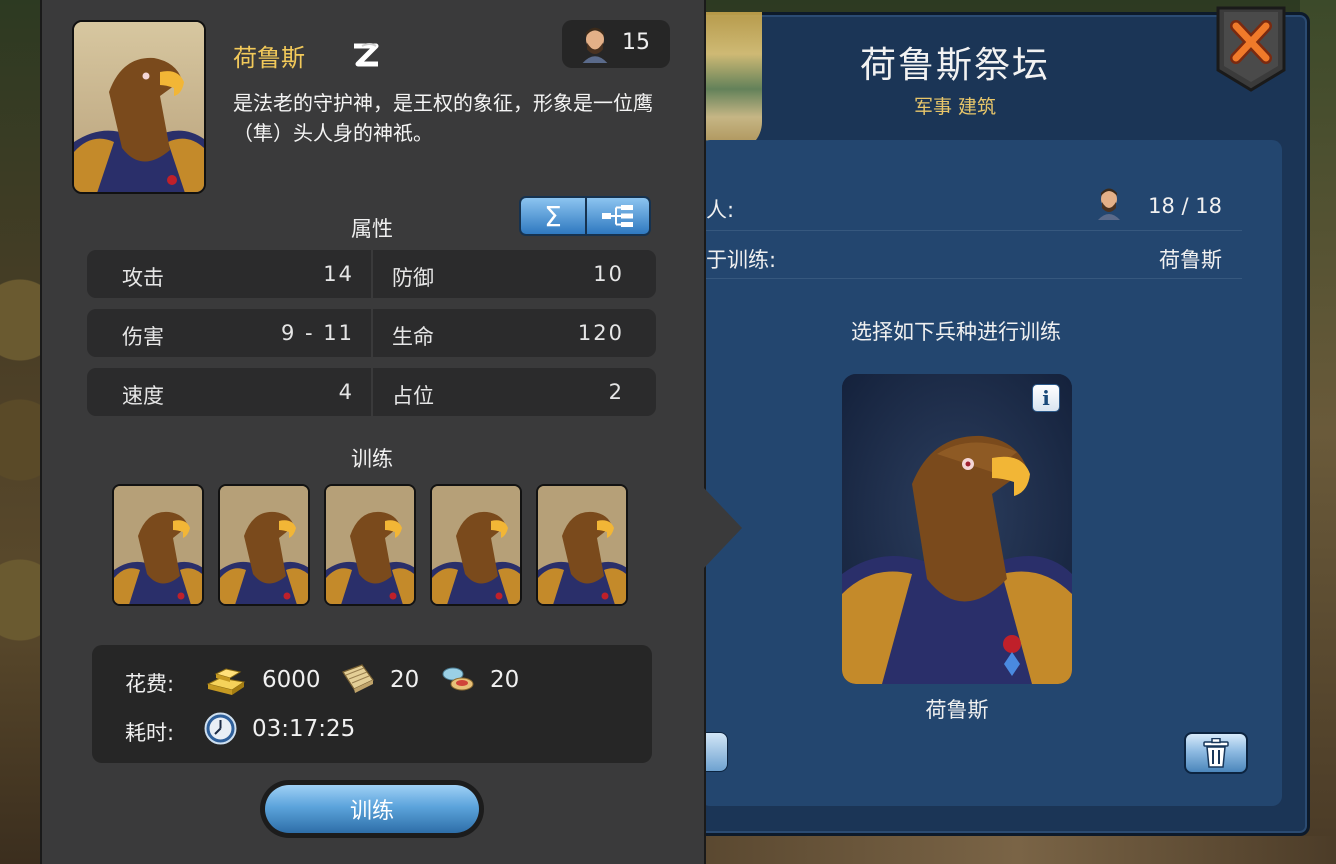  I want to click on cost-label: 花费:, so click(150, 684).